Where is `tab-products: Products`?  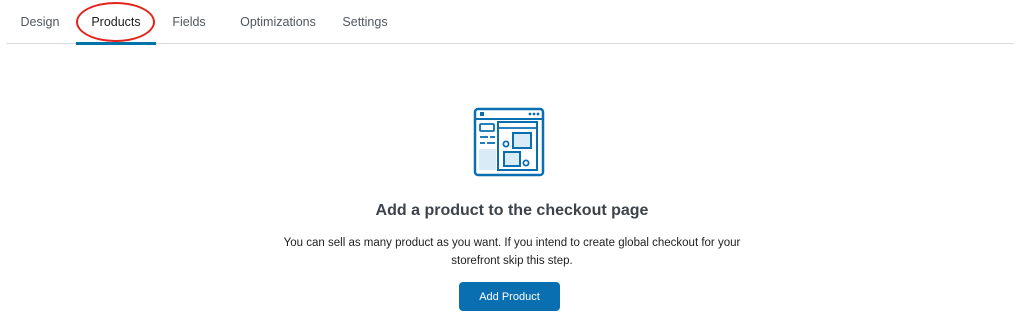 tab-products: Products is located at coordinates (116, 22).